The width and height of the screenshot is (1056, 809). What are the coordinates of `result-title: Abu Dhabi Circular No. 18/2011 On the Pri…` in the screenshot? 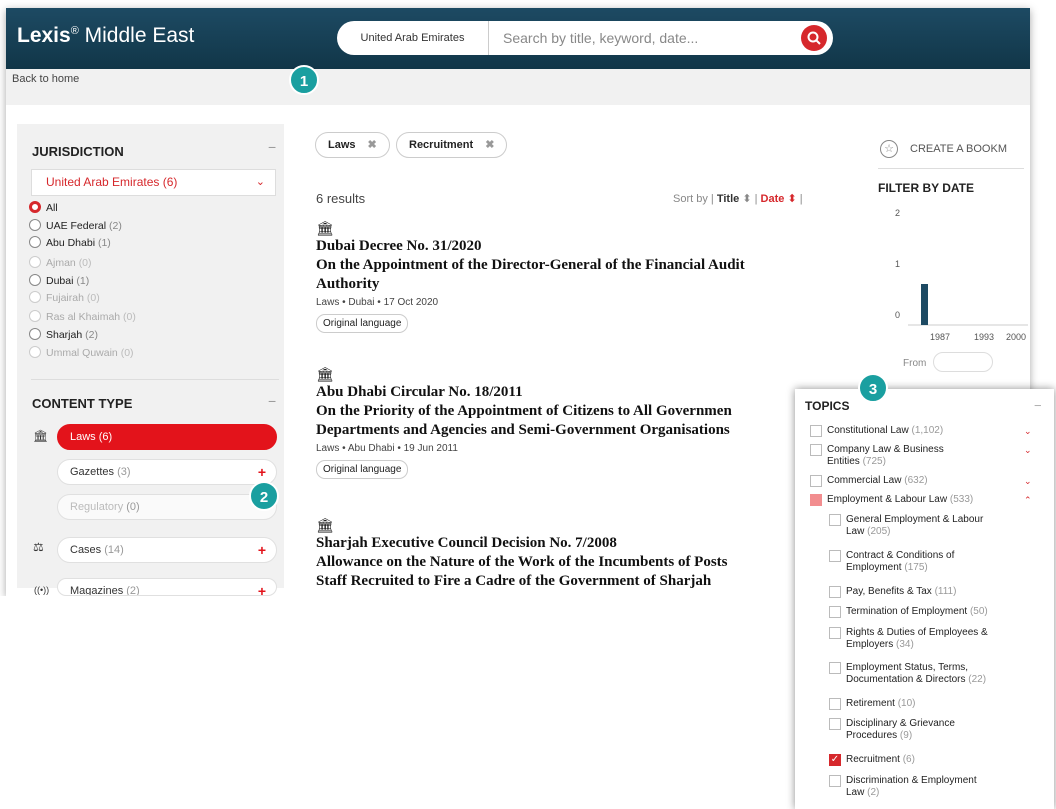 It's located at (576, 411).